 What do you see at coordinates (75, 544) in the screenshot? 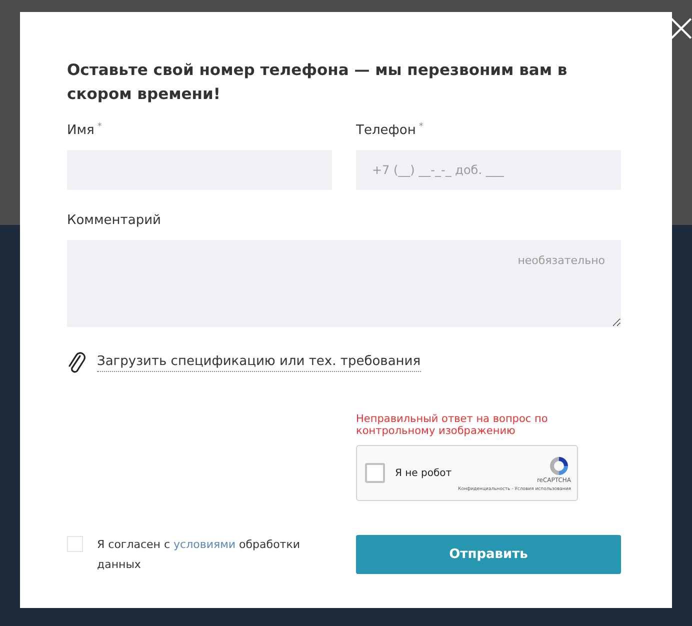
I see `agreement-checkbox` at bounding box center [75, 544].